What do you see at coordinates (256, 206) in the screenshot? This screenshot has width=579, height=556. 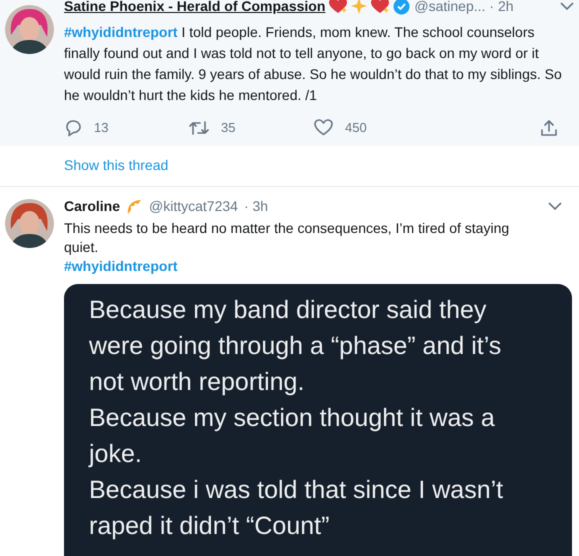 I see `tweet-time: · 3h` at bounding box center [256, 206].